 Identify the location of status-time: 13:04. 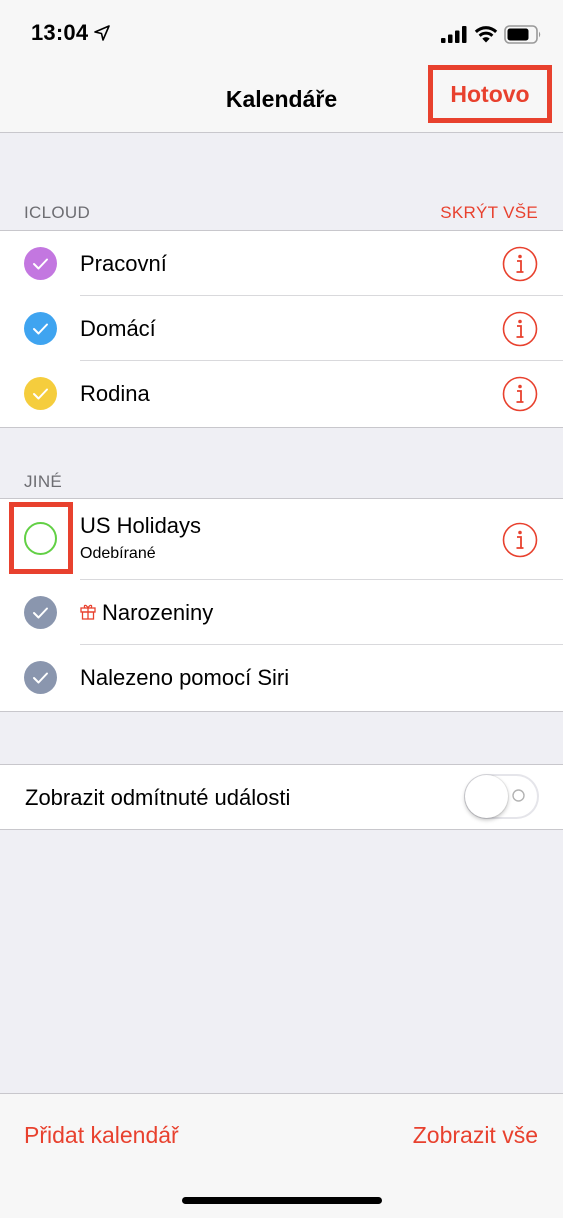
(60, 32).